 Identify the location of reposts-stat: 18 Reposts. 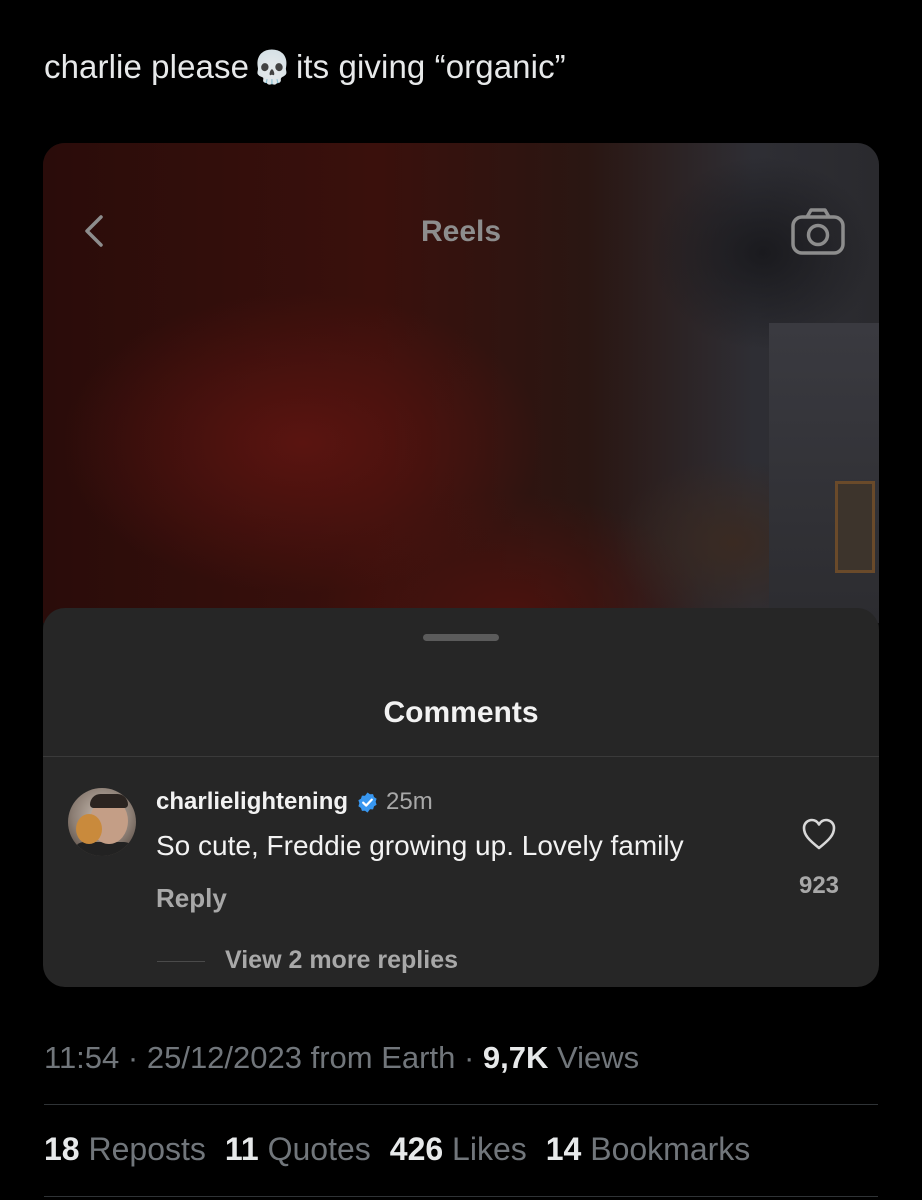
(125, 1149).